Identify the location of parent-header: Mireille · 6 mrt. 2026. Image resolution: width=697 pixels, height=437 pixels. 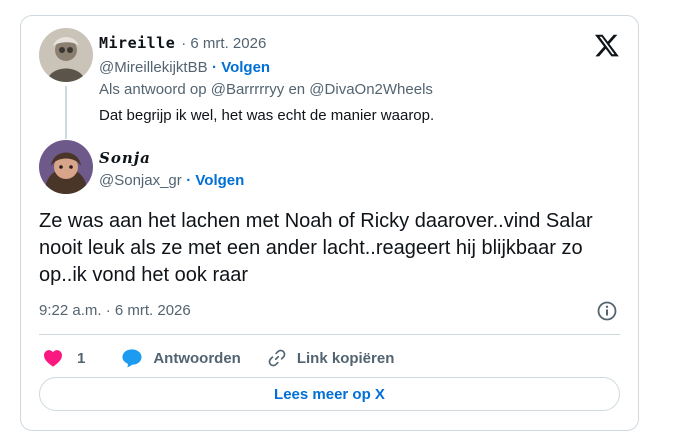
(182, 43).